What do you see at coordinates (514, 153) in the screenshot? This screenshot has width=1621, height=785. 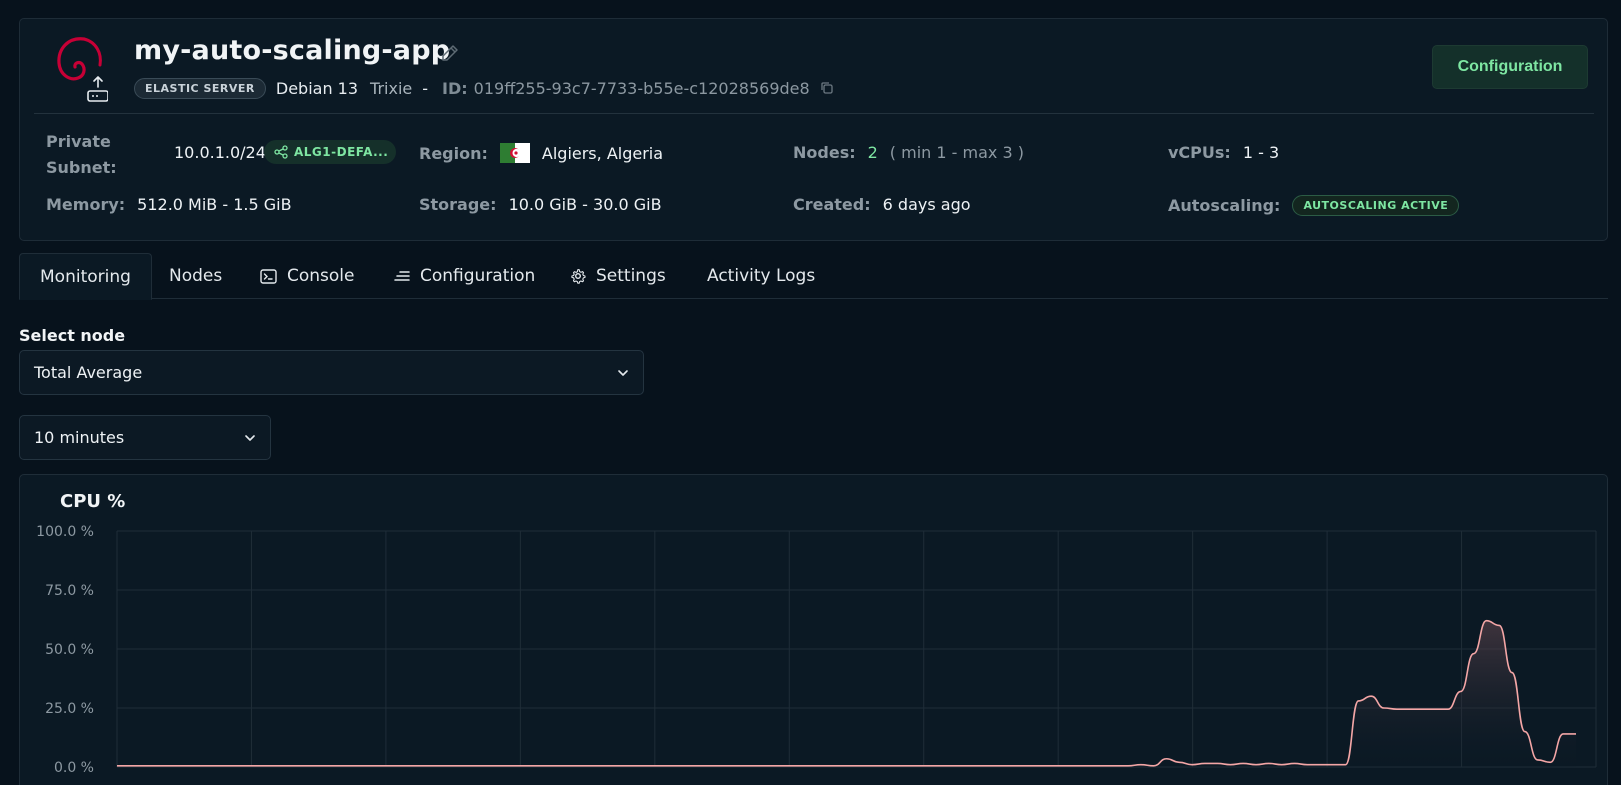 I see `algeria-flag-icon` at bounding box center [514, 153].